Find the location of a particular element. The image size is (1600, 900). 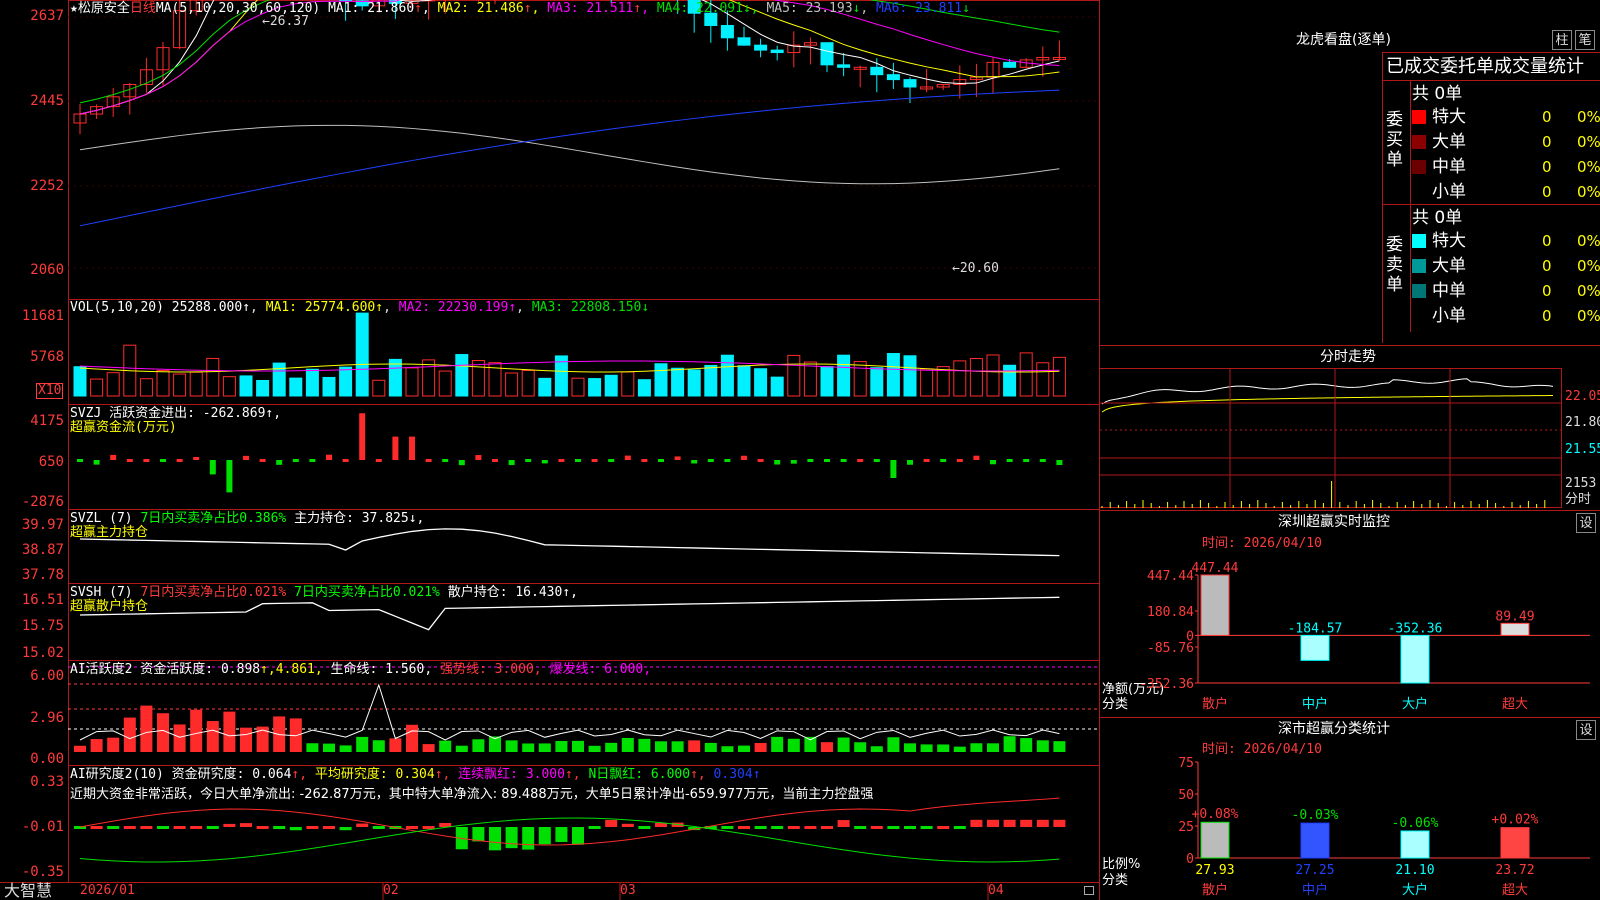

monitor-tick-label: -85.76 is located at coordinates (1170, 648).